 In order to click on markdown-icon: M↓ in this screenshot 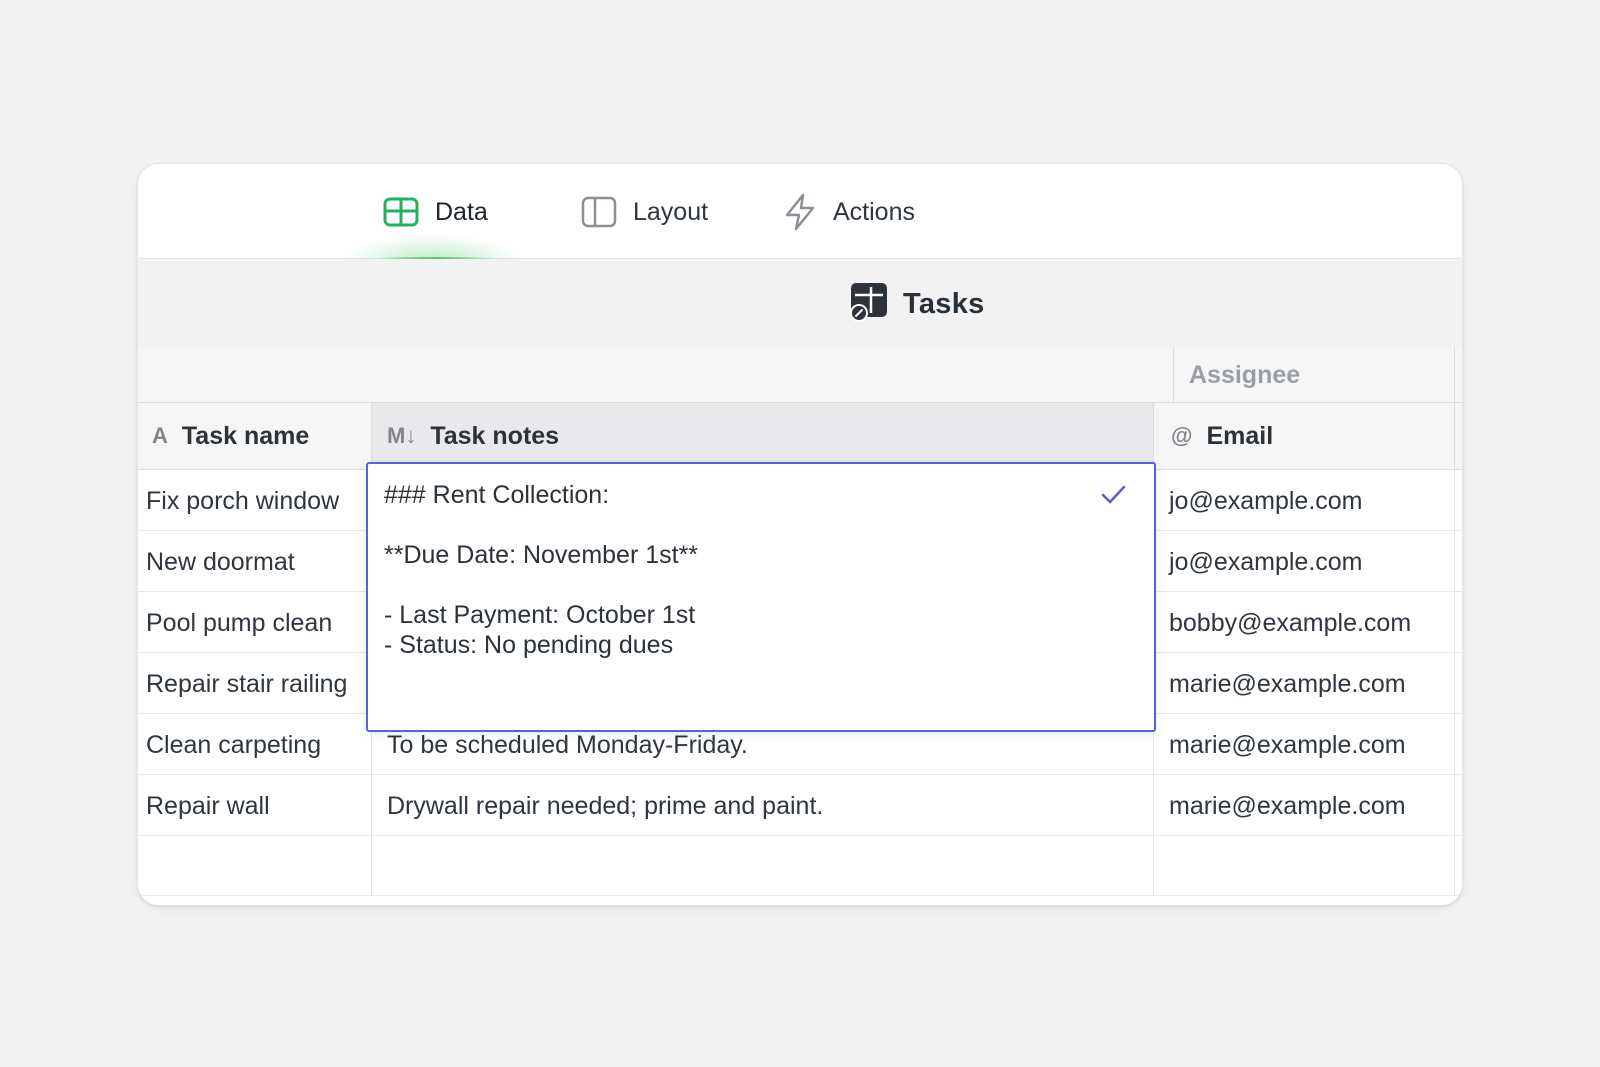, I will do `click(402, 435)`.